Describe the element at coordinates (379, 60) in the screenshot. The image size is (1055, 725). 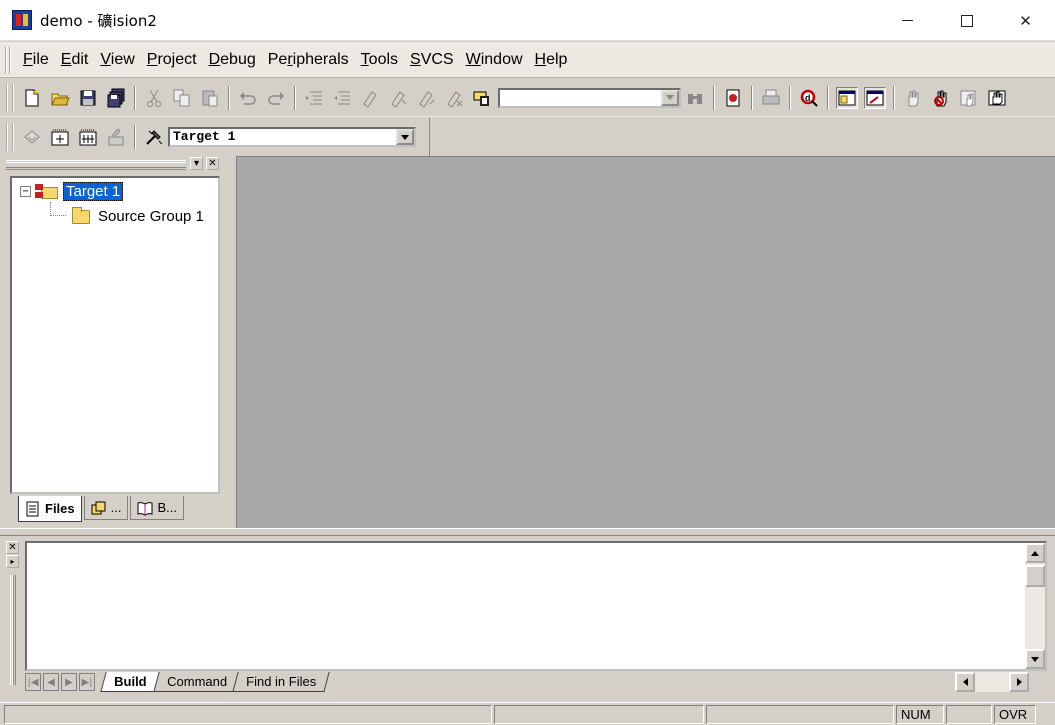
I see `menu-tools: Tools` at that location.